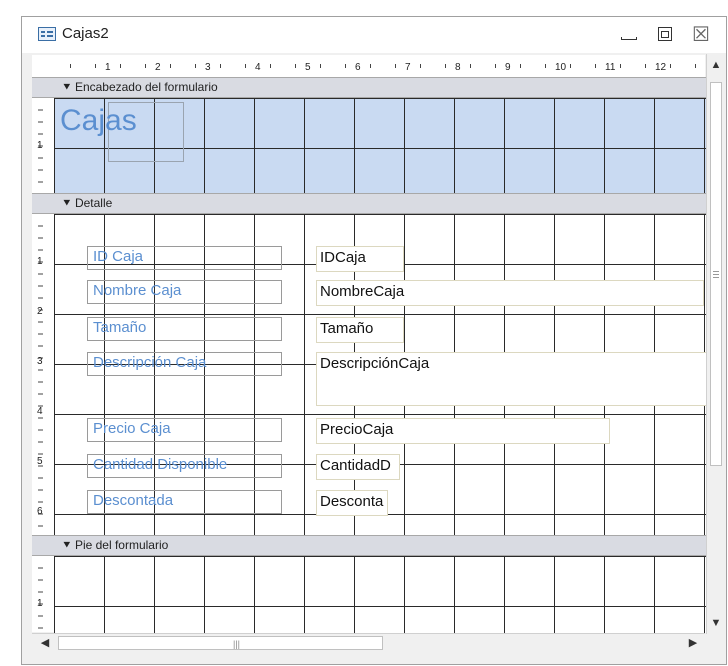 This screenshot has height=666, width=728. What do you see at coordinates (661, 67) in the screenshot?
I see `ruler-number: 12` at bounding box center [661, 67].